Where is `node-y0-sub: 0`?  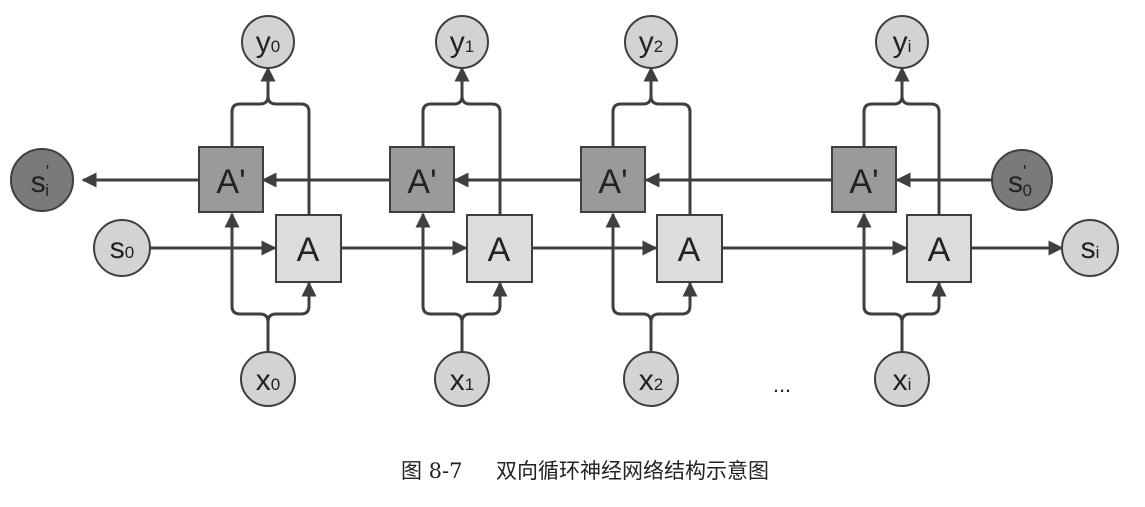
node-y0-sub: 0 is located at coordinates (275, 46).